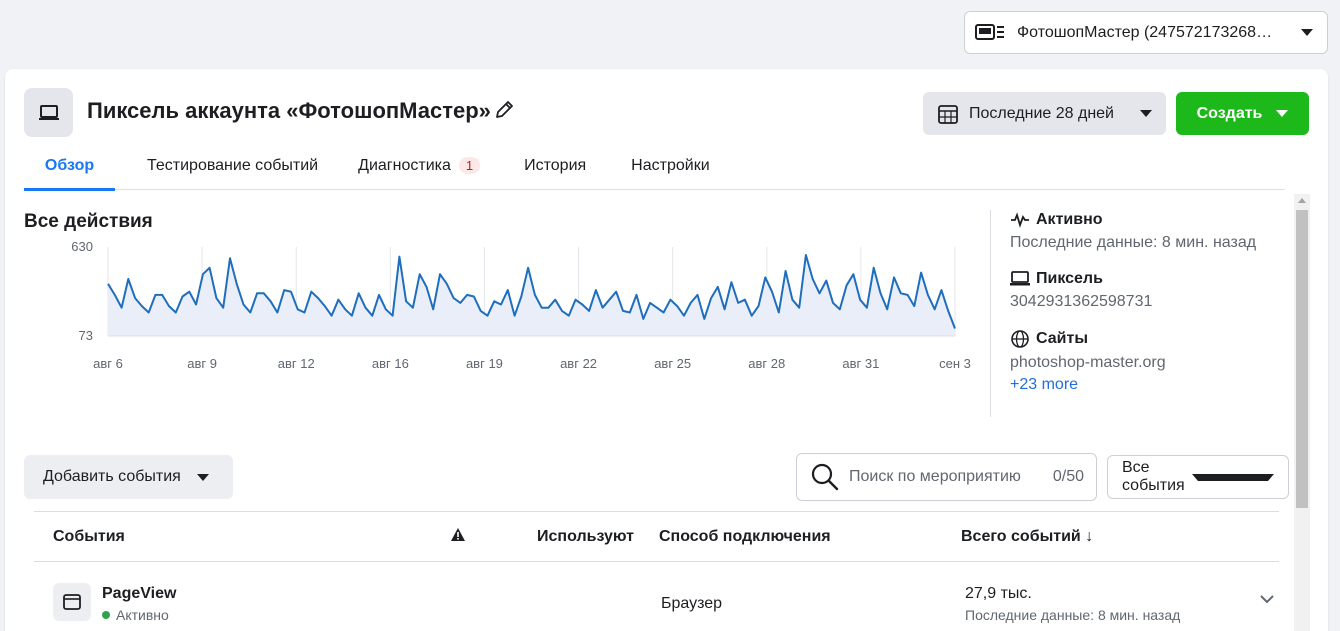 This screenshot has height=631, width=1340. What do you see at coordinates (1150, 220) in the screenshot?
I see `status-active: Активно` at bounding box center [1150, 220].